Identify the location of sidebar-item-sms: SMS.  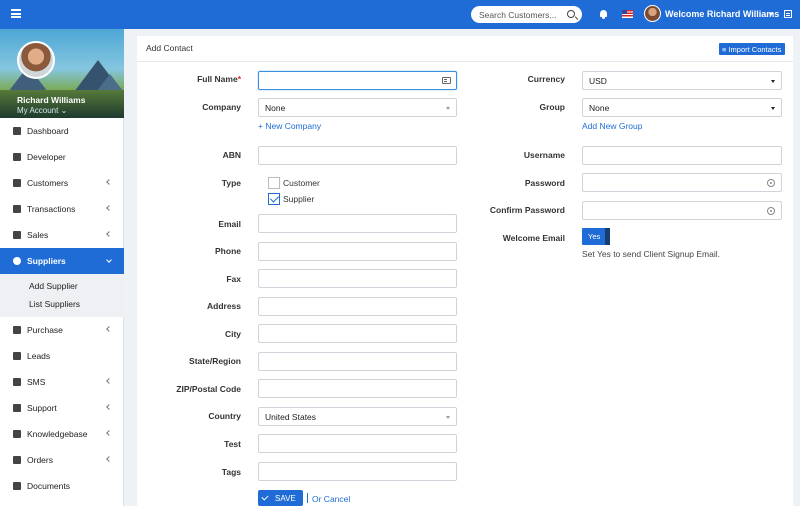
(62, 382).